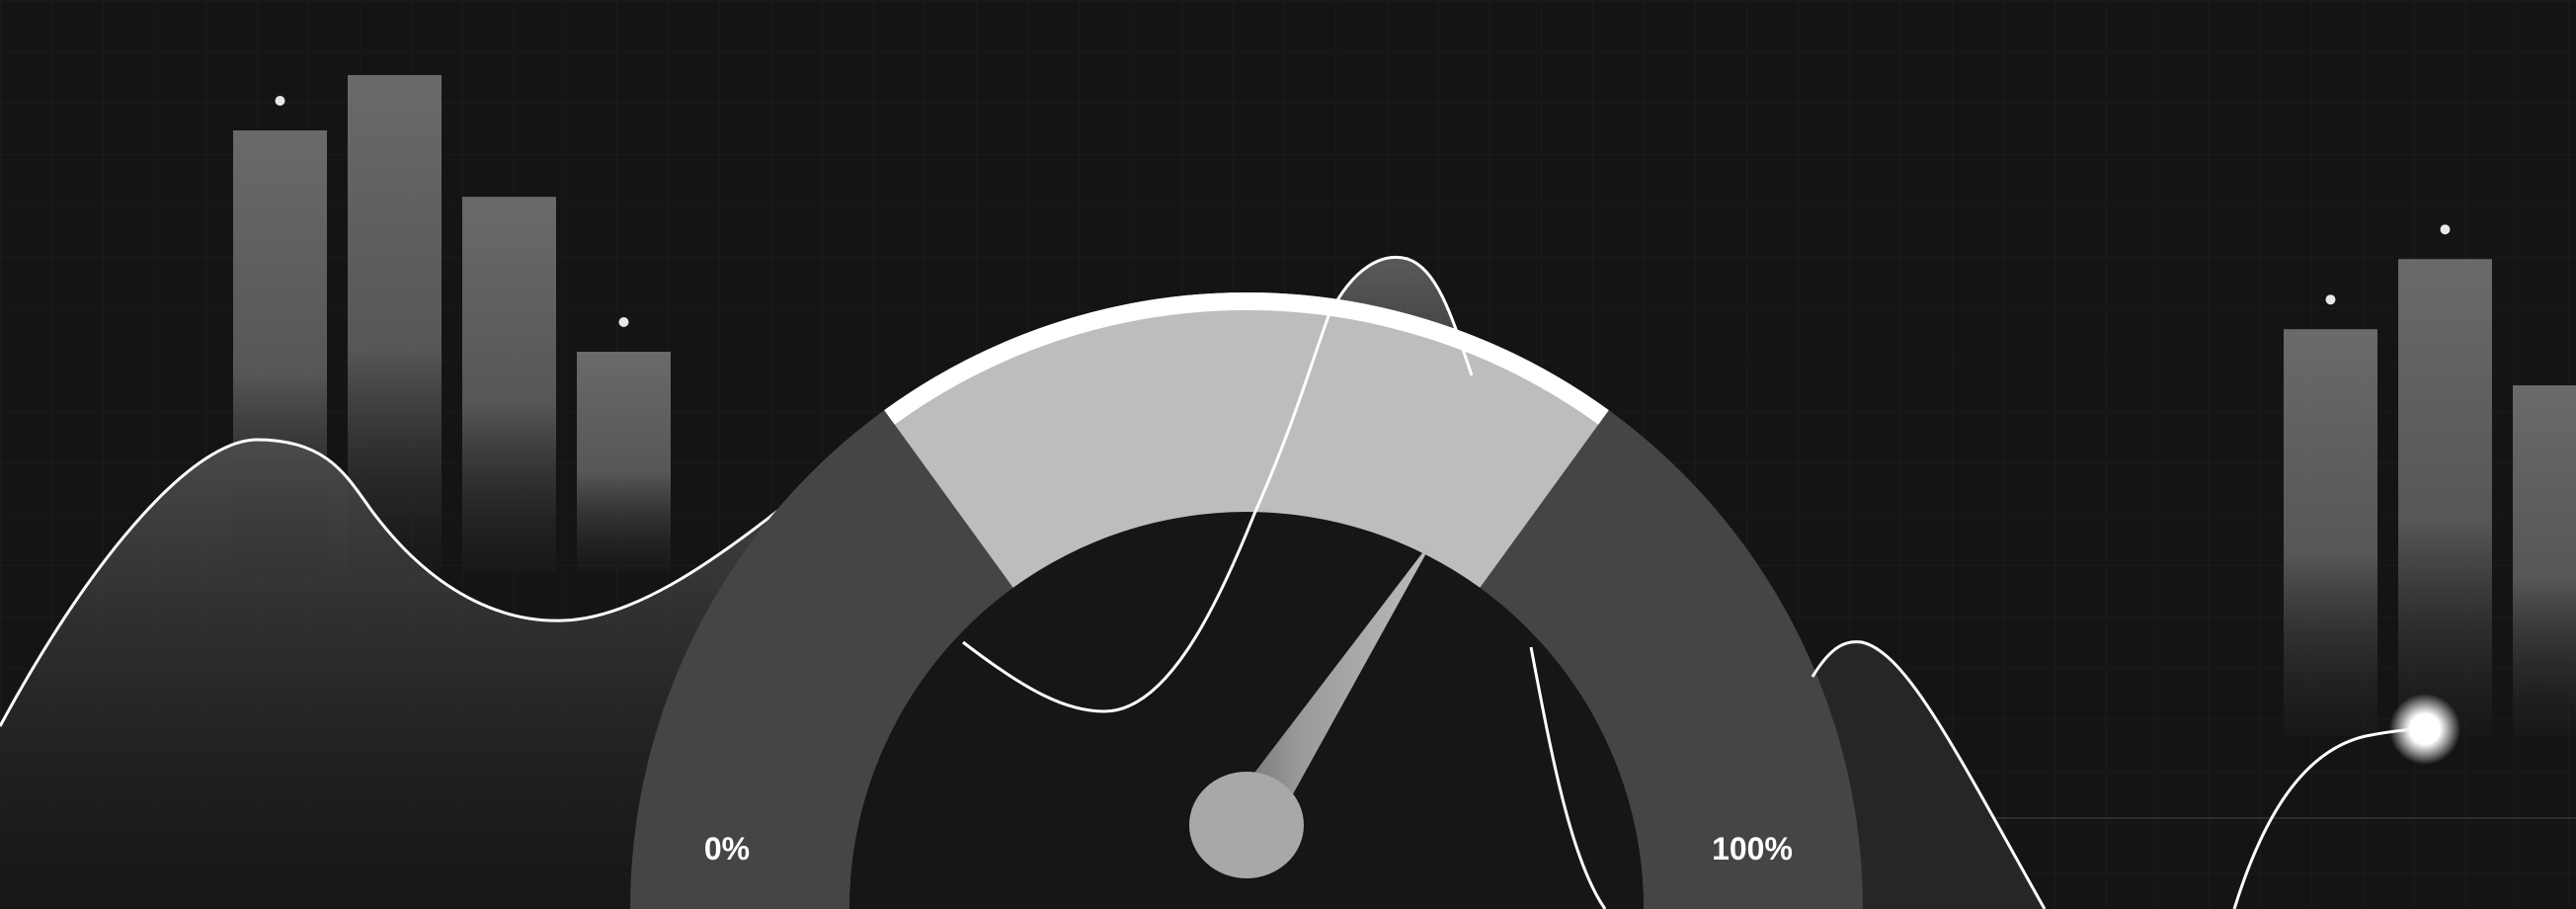  Describe the element at coordinates (1752, 849) in the screenshot. I see `gauge-max-label: 100%` at that location.